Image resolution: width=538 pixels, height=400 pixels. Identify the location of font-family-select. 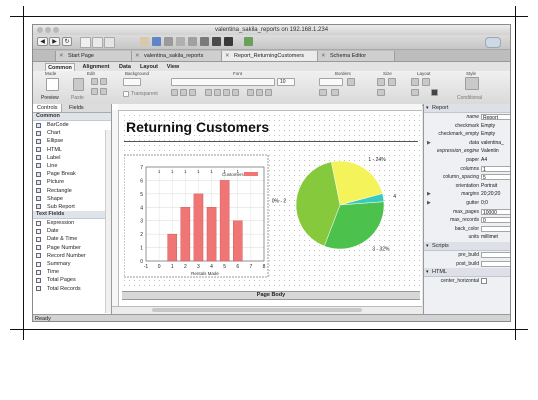
(223, 82).